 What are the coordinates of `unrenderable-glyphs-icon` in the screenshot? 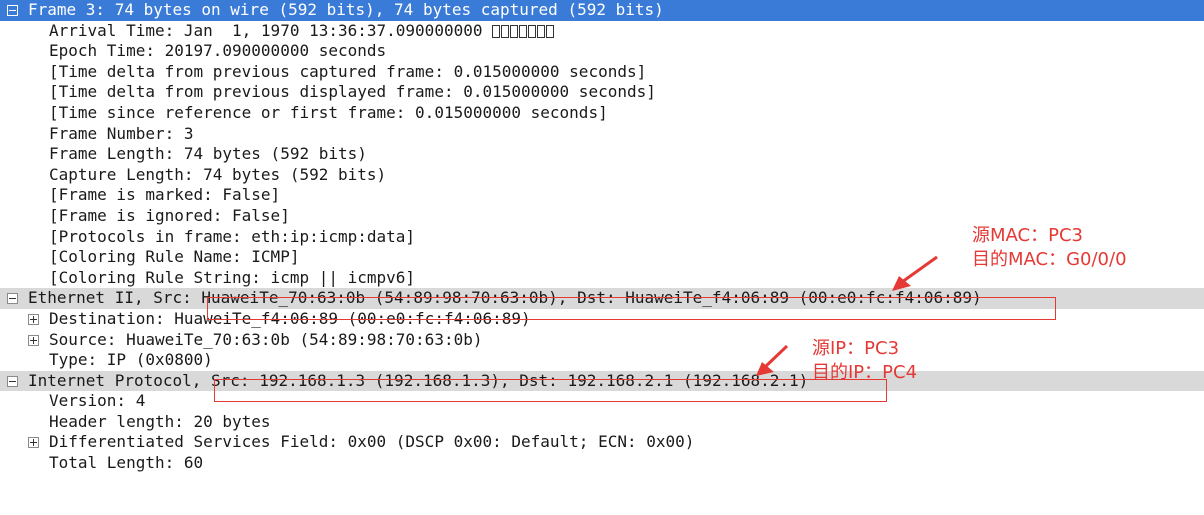 It's located at (523, 30).